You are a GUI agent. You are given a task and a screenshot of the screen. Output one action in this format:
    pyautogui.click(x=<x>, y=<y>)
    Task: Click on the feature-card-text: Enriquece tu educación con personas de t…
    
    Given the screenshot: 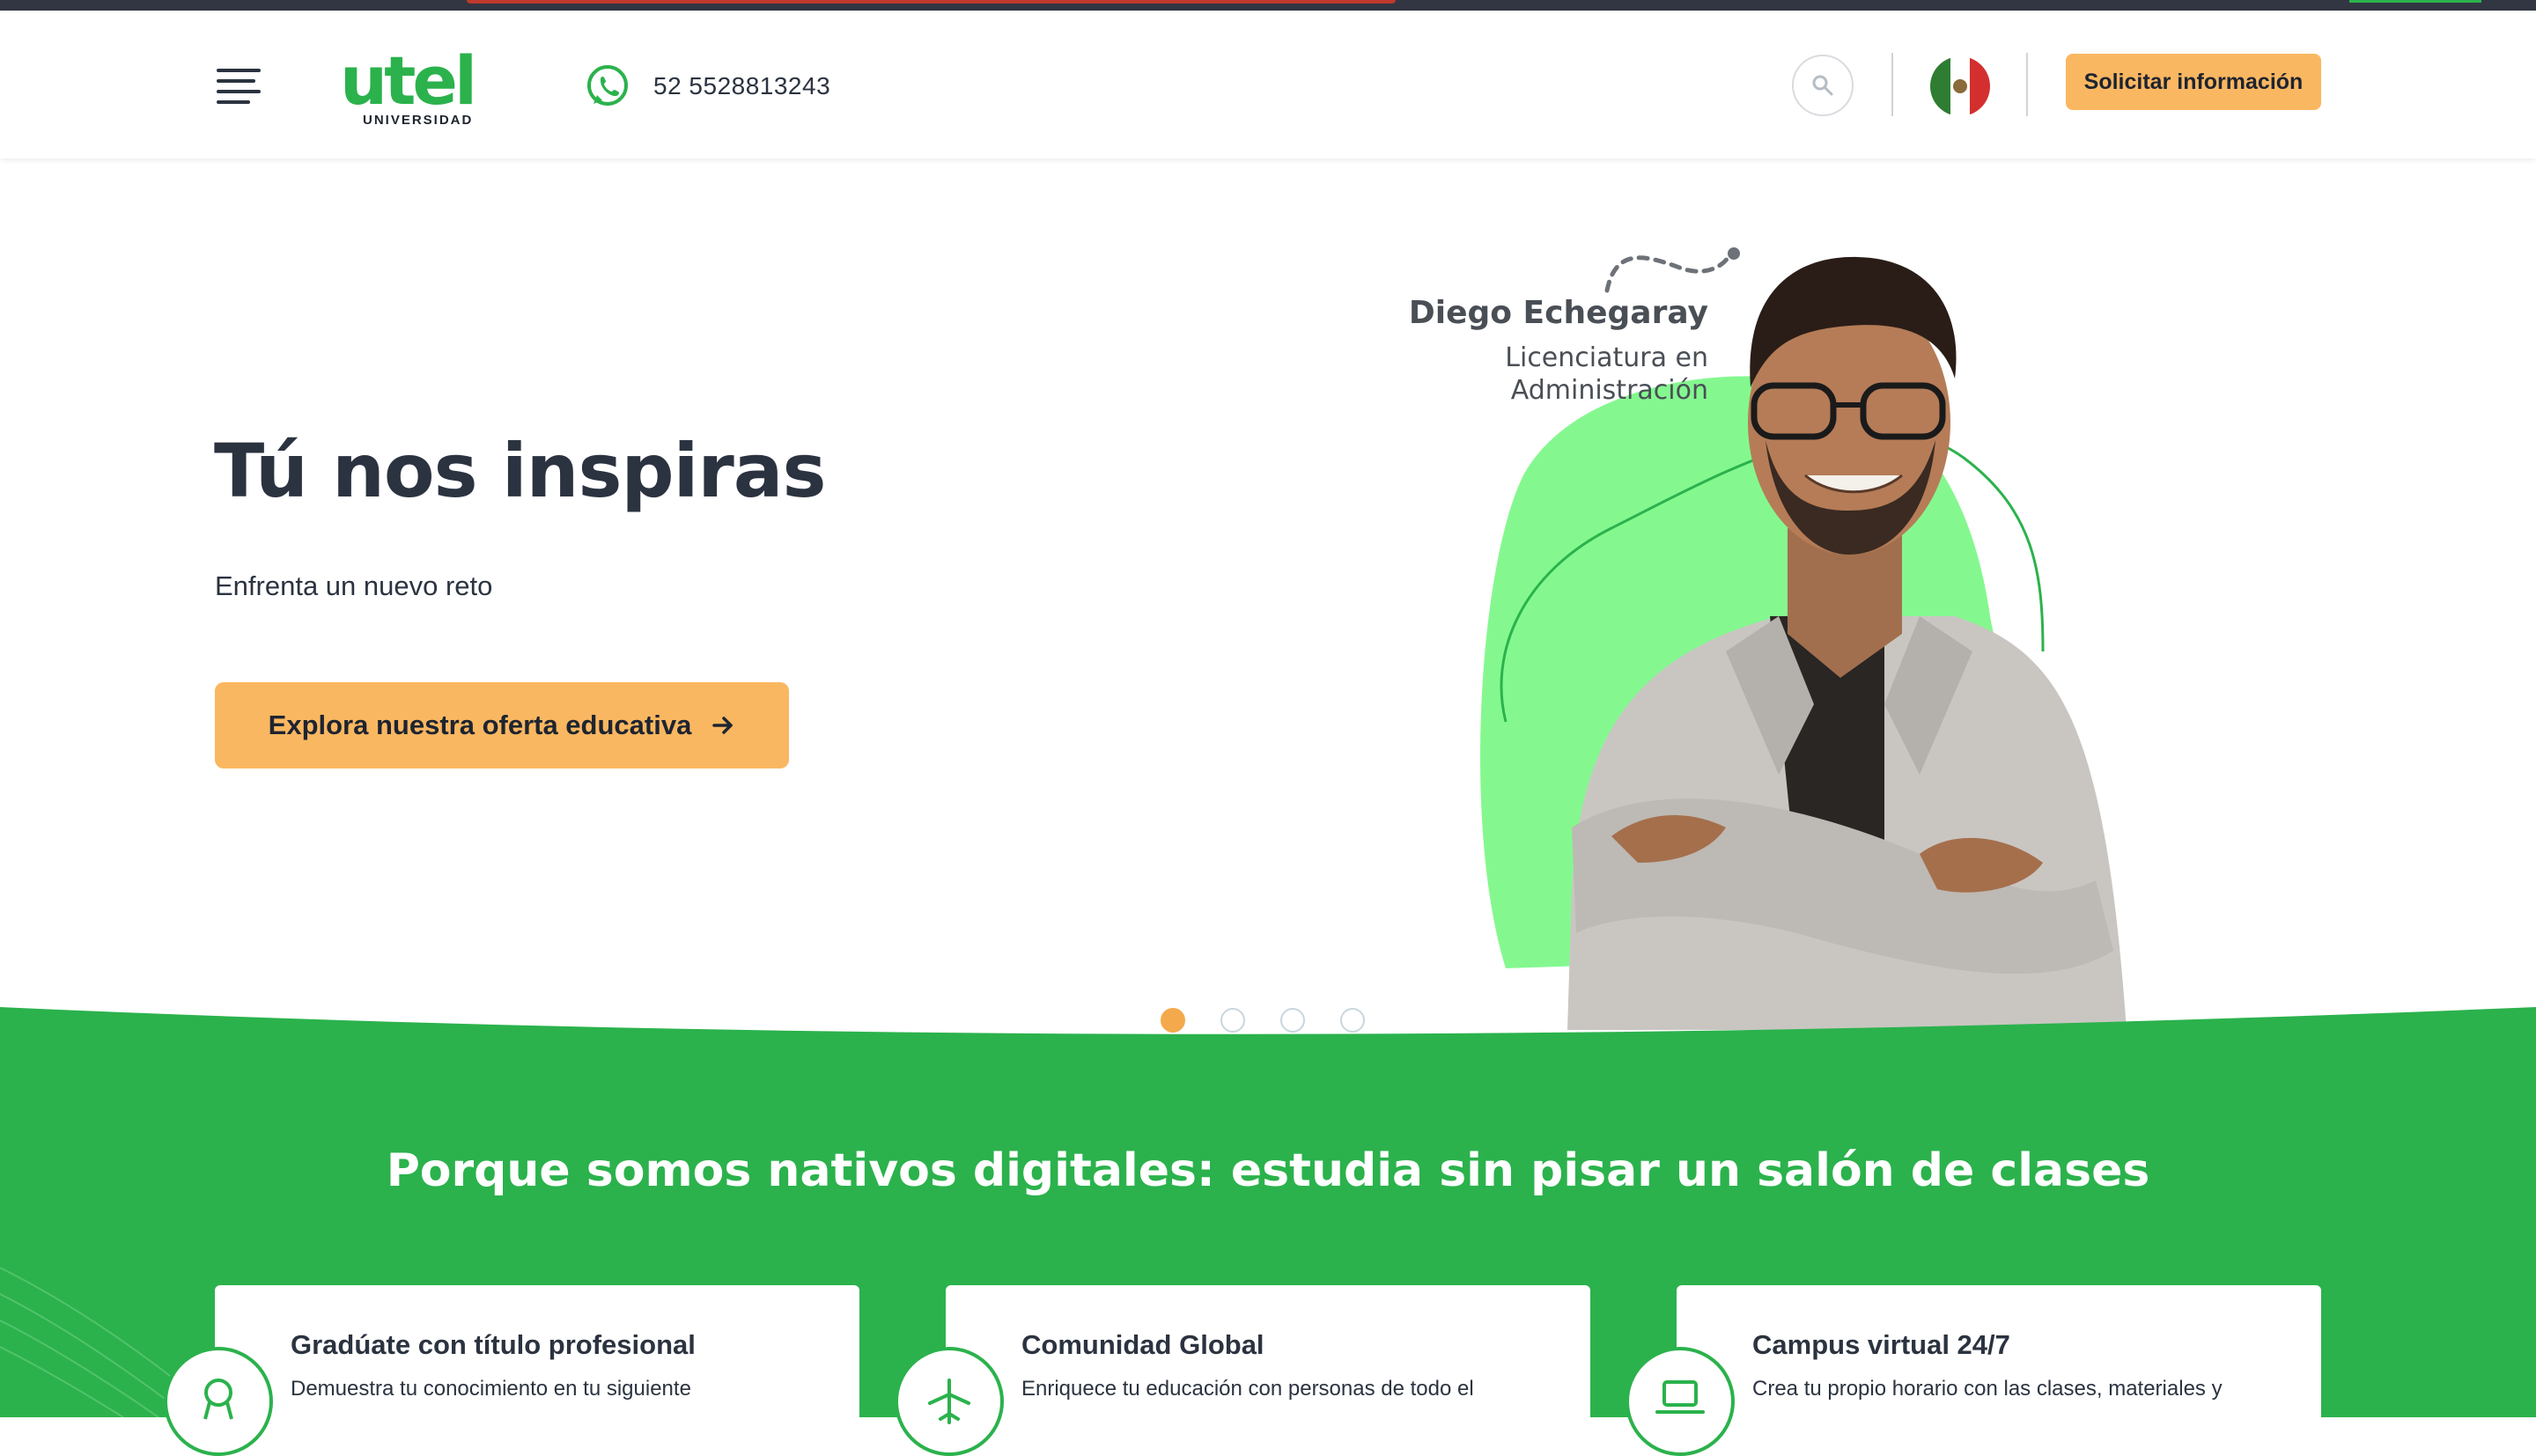 What is the action you would take?
    pyautogui.click(x=1247, y=1389)
    